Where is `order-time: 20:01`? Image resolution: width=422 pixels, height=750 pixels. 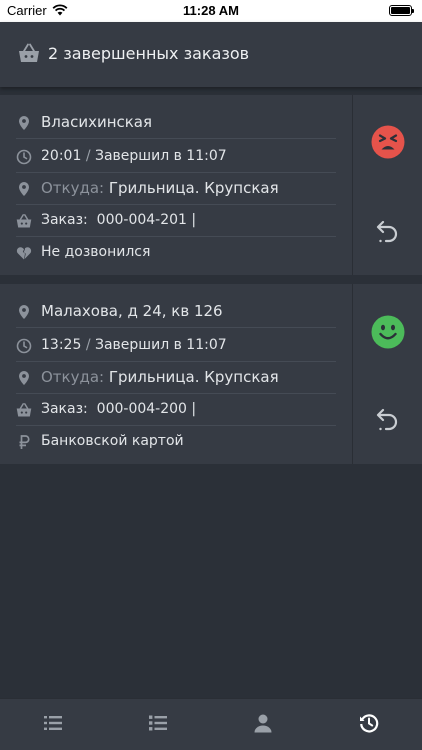 order-time: 20:01 is located at coordinates (61, 156).